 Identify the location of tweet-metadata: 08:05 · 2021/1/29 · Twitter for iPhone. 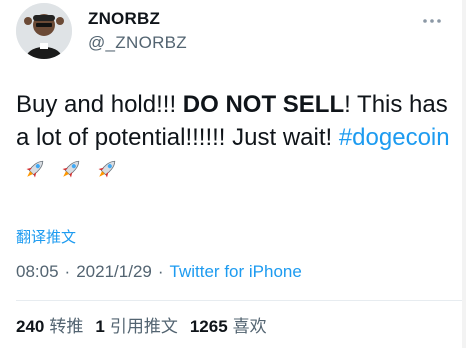
(159, 272).